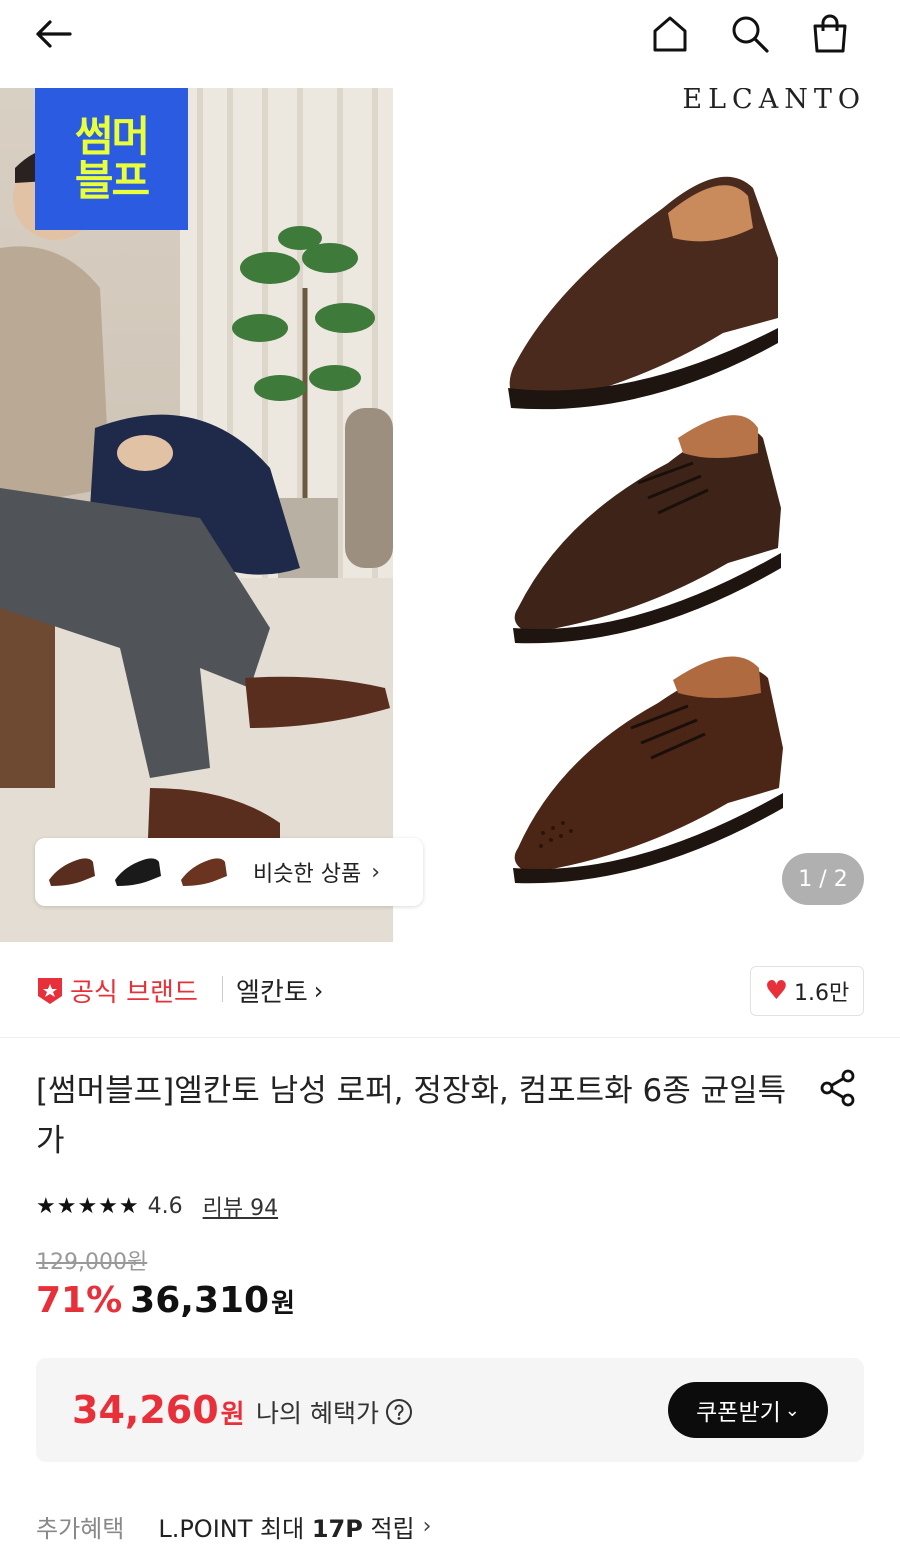  I want to click on home-icon, so click(670, 34).